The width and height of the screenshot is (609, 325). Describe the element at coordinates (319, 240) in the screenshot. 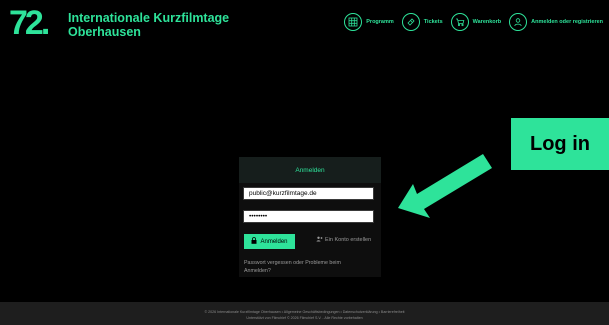

I see `add-user-icon` at that location.